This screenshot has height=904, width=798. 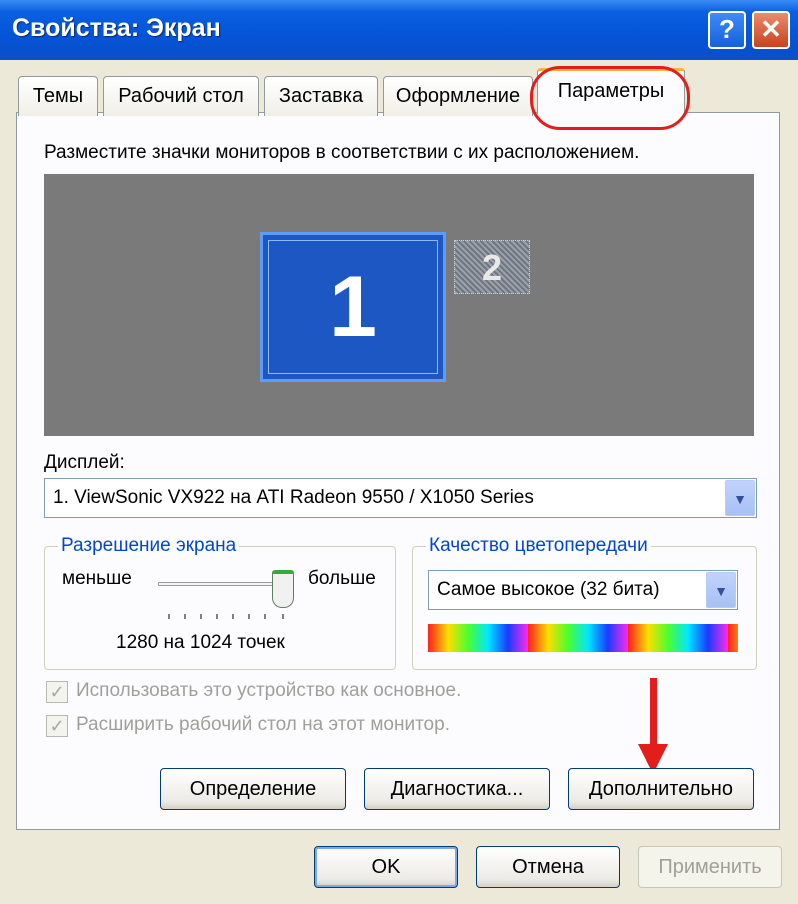 I want to click on display-label: Дисплей:, so click(x=84, y=462).